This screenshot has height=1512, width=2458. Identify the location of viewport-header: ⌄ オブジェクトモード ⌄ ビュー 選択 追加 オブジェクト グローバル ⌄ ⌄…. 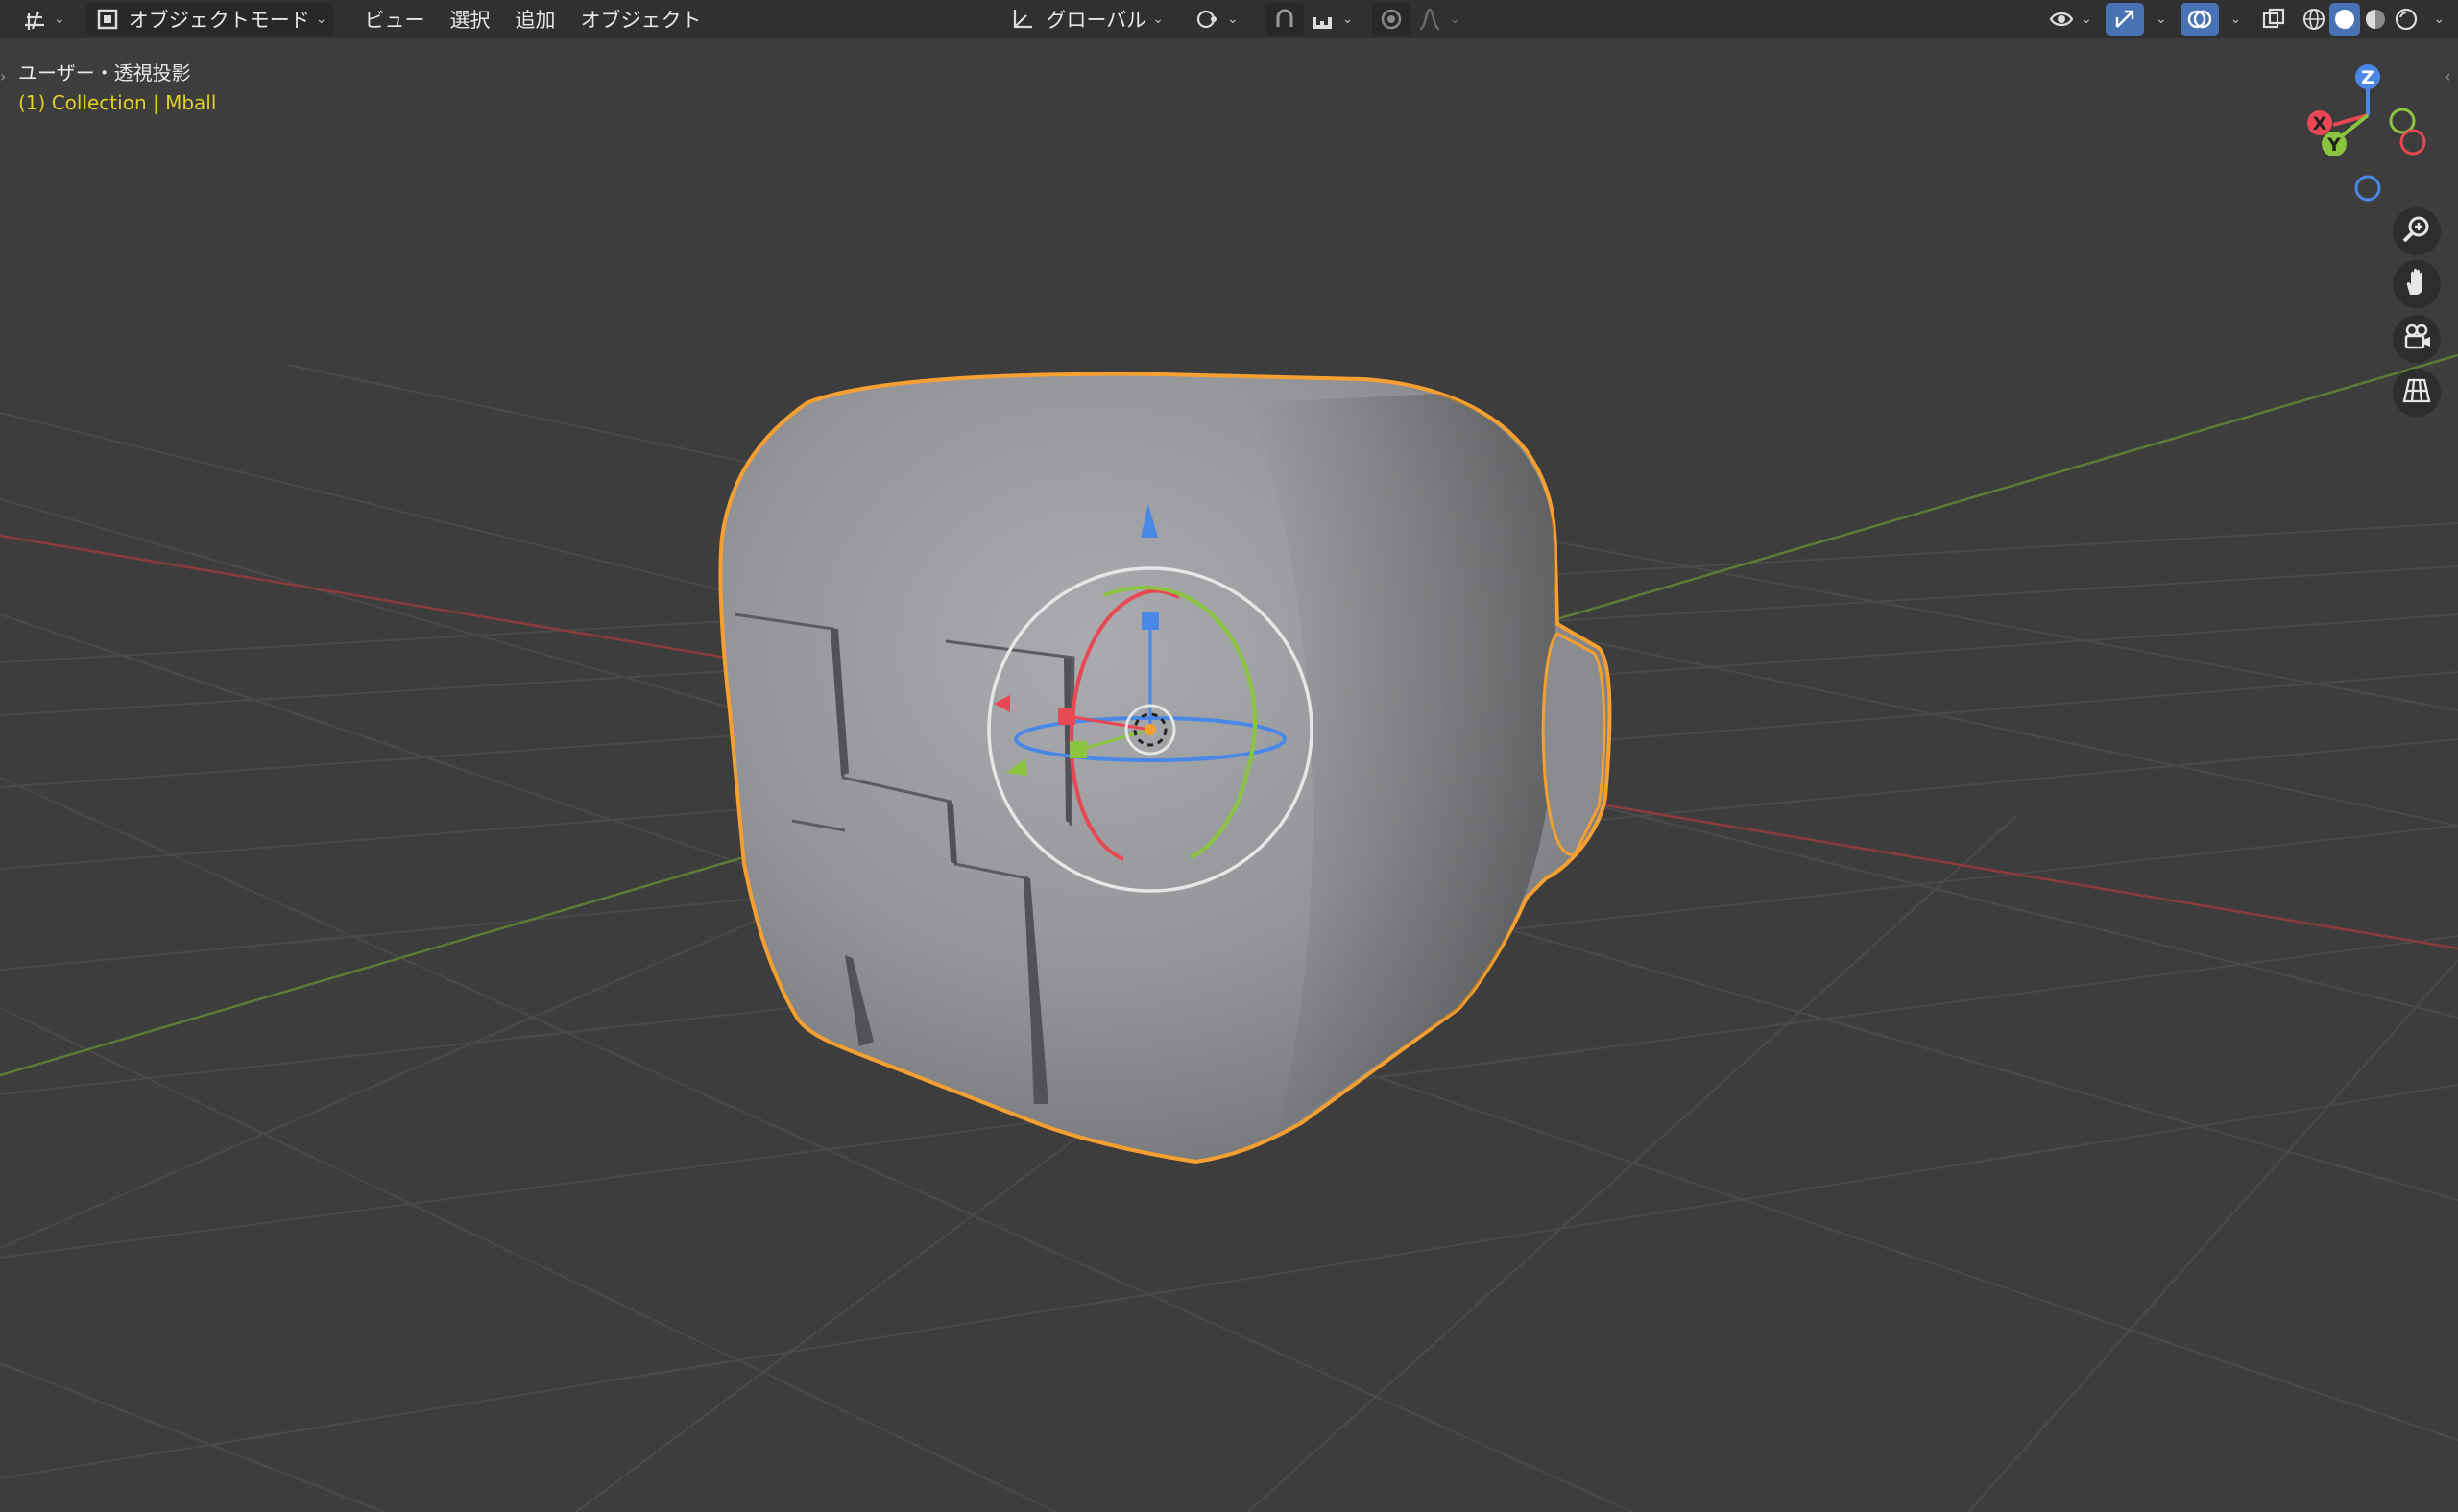
(1229, 19).